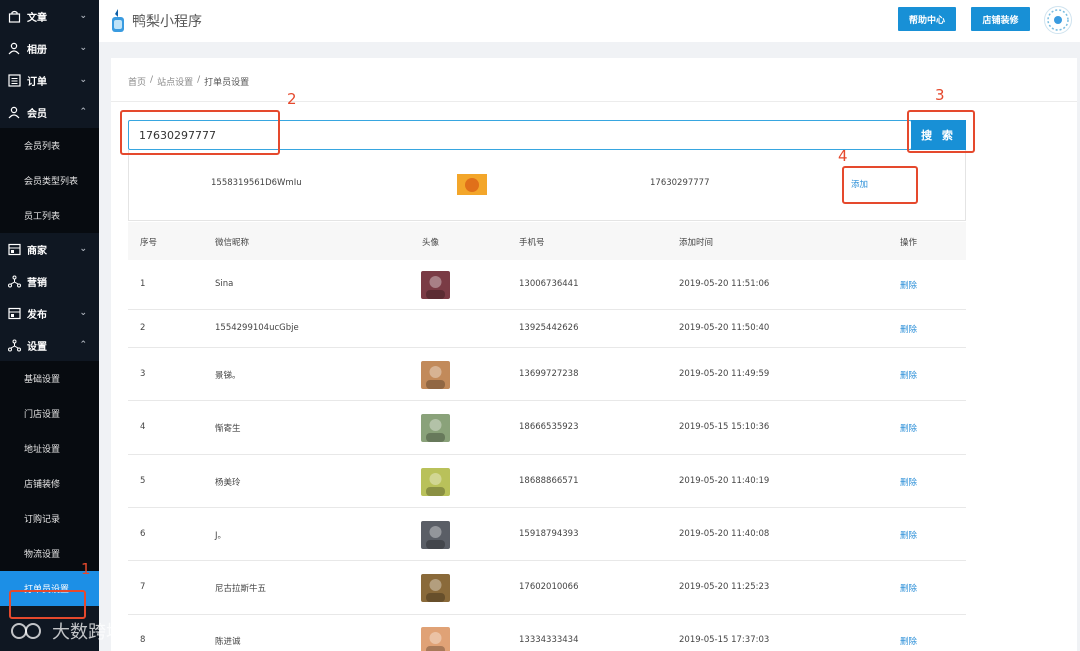 The height and width of the screenshot is (651, 1080). Describe the element at coordinates (37, 50) in the screenshot. I see `sidebar-menu-label: 相册` at that location.